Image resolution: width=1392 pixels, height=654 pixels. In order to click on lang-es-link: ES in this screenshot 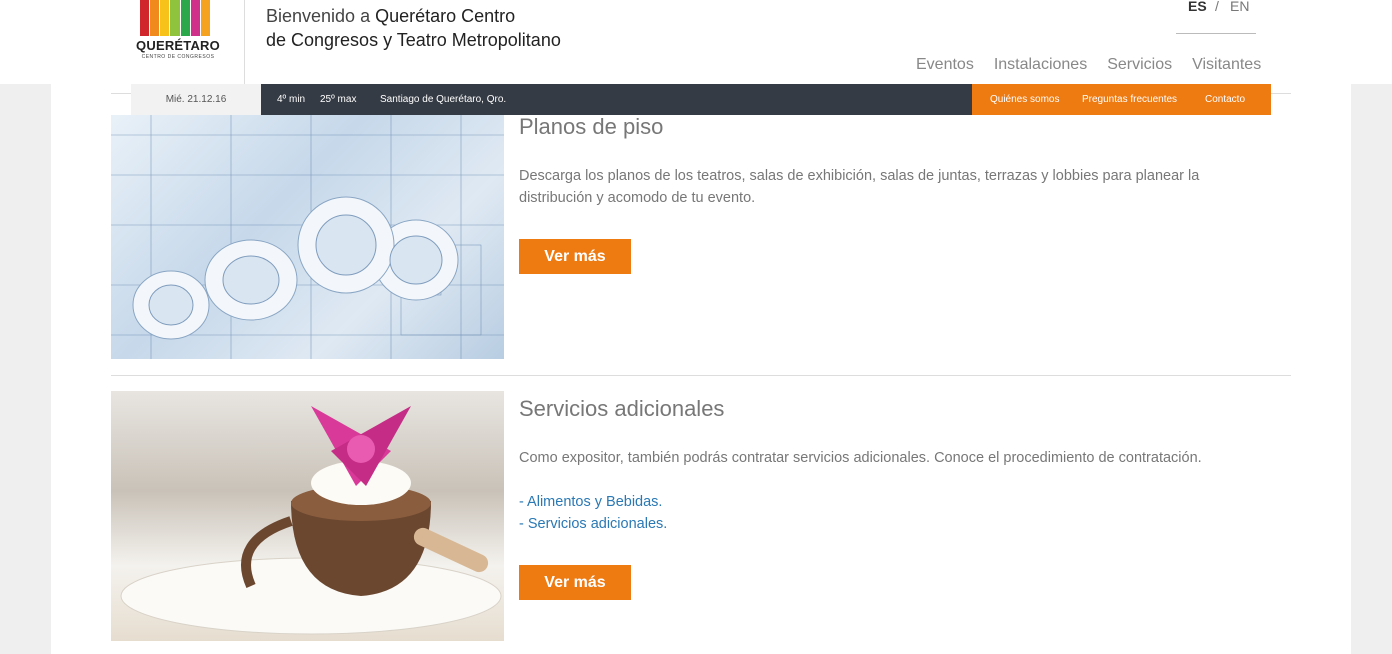, I will do `click(1197, 7)`.